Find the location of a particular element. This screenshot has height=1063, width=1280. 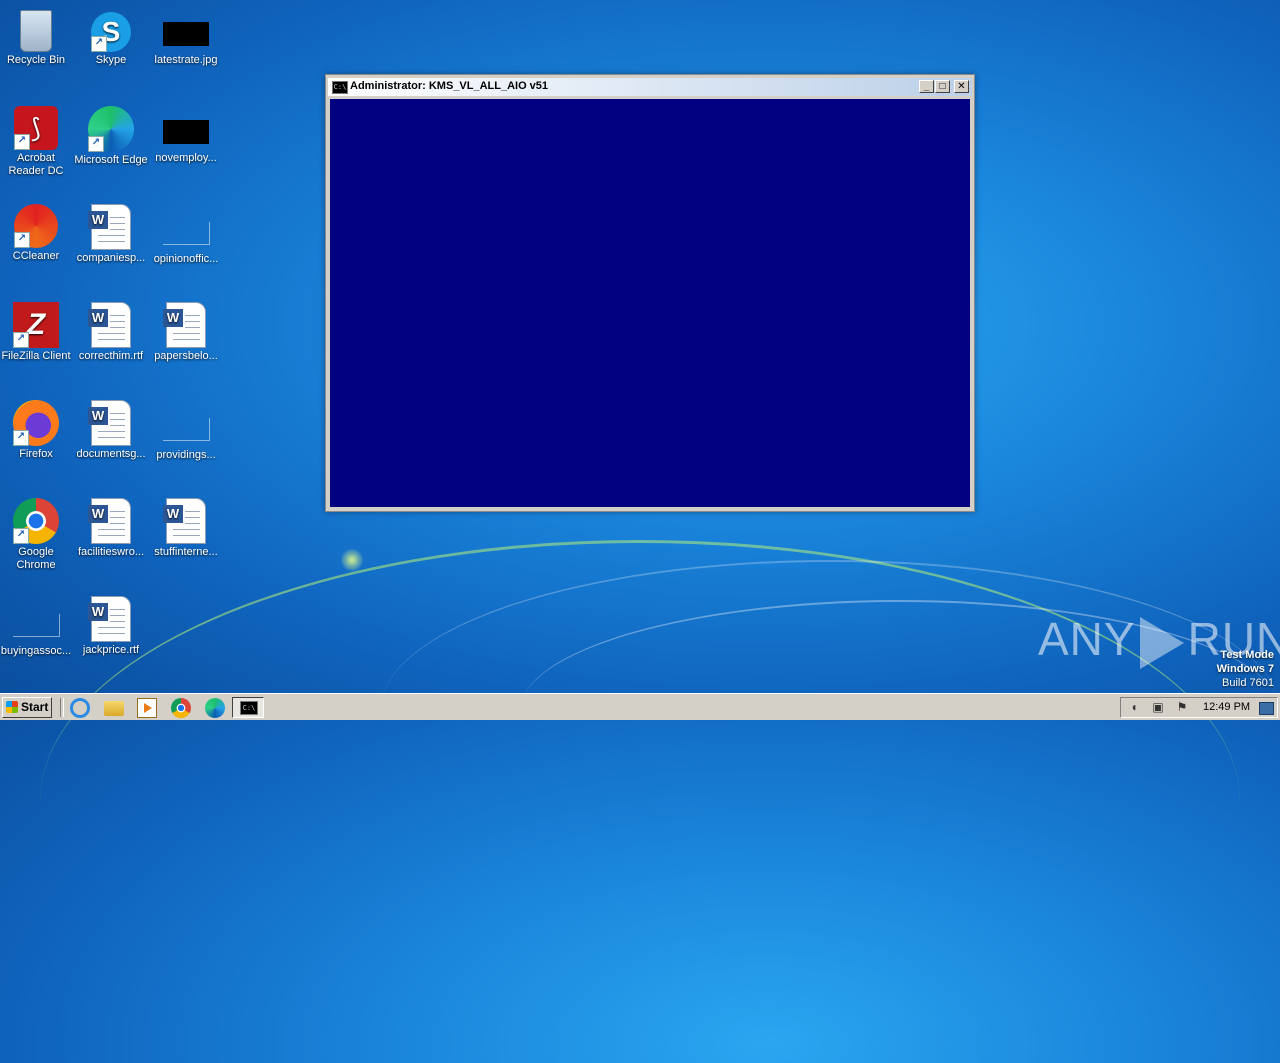

start-button: Start is located at coordinates (27, 707).